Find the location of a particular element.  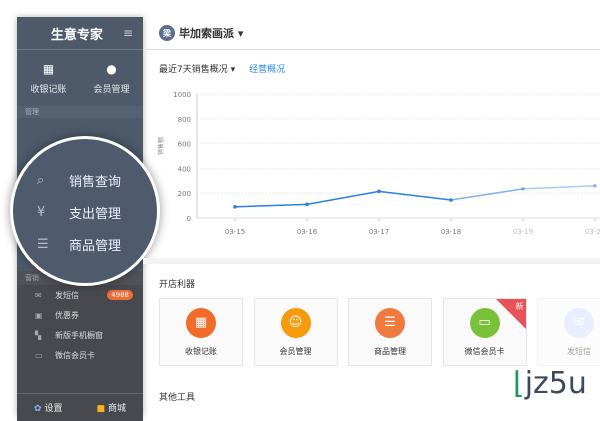

item-label: 销售查询 is located at coordinates (95, 182).